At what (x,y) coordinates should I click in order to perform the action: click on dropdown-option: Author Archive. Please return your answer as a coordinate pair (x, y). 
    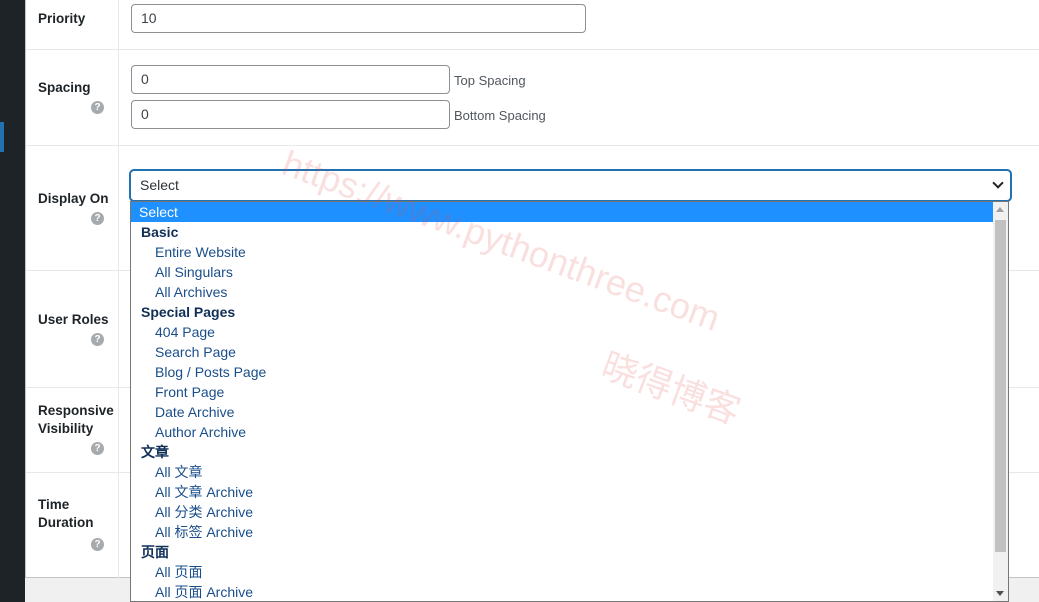
    Looking at the image, I should click on (569, 432).